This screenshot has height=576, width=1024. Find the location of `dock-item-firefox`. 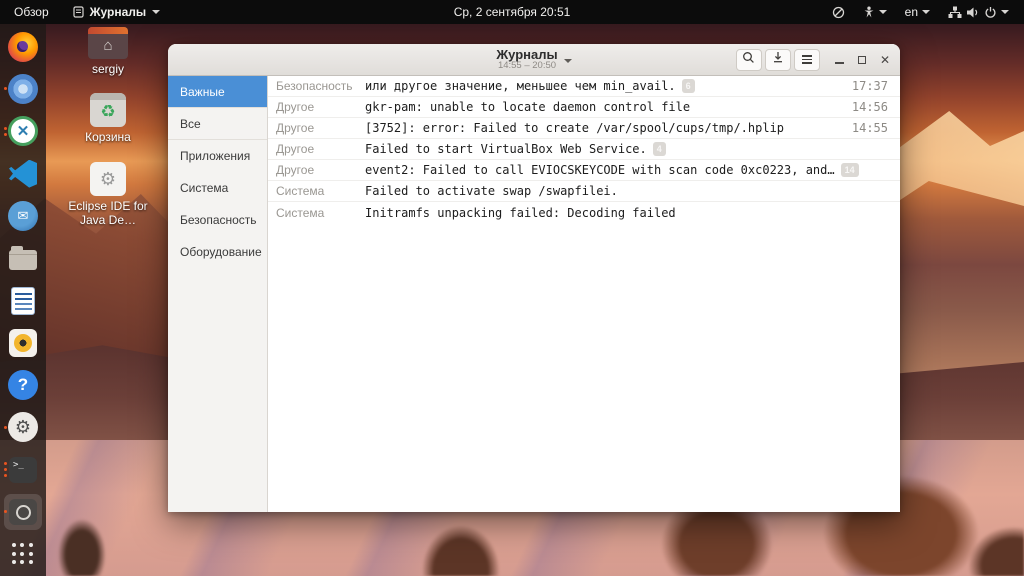

dock-item-firefox is located at coordinates (23, 46).